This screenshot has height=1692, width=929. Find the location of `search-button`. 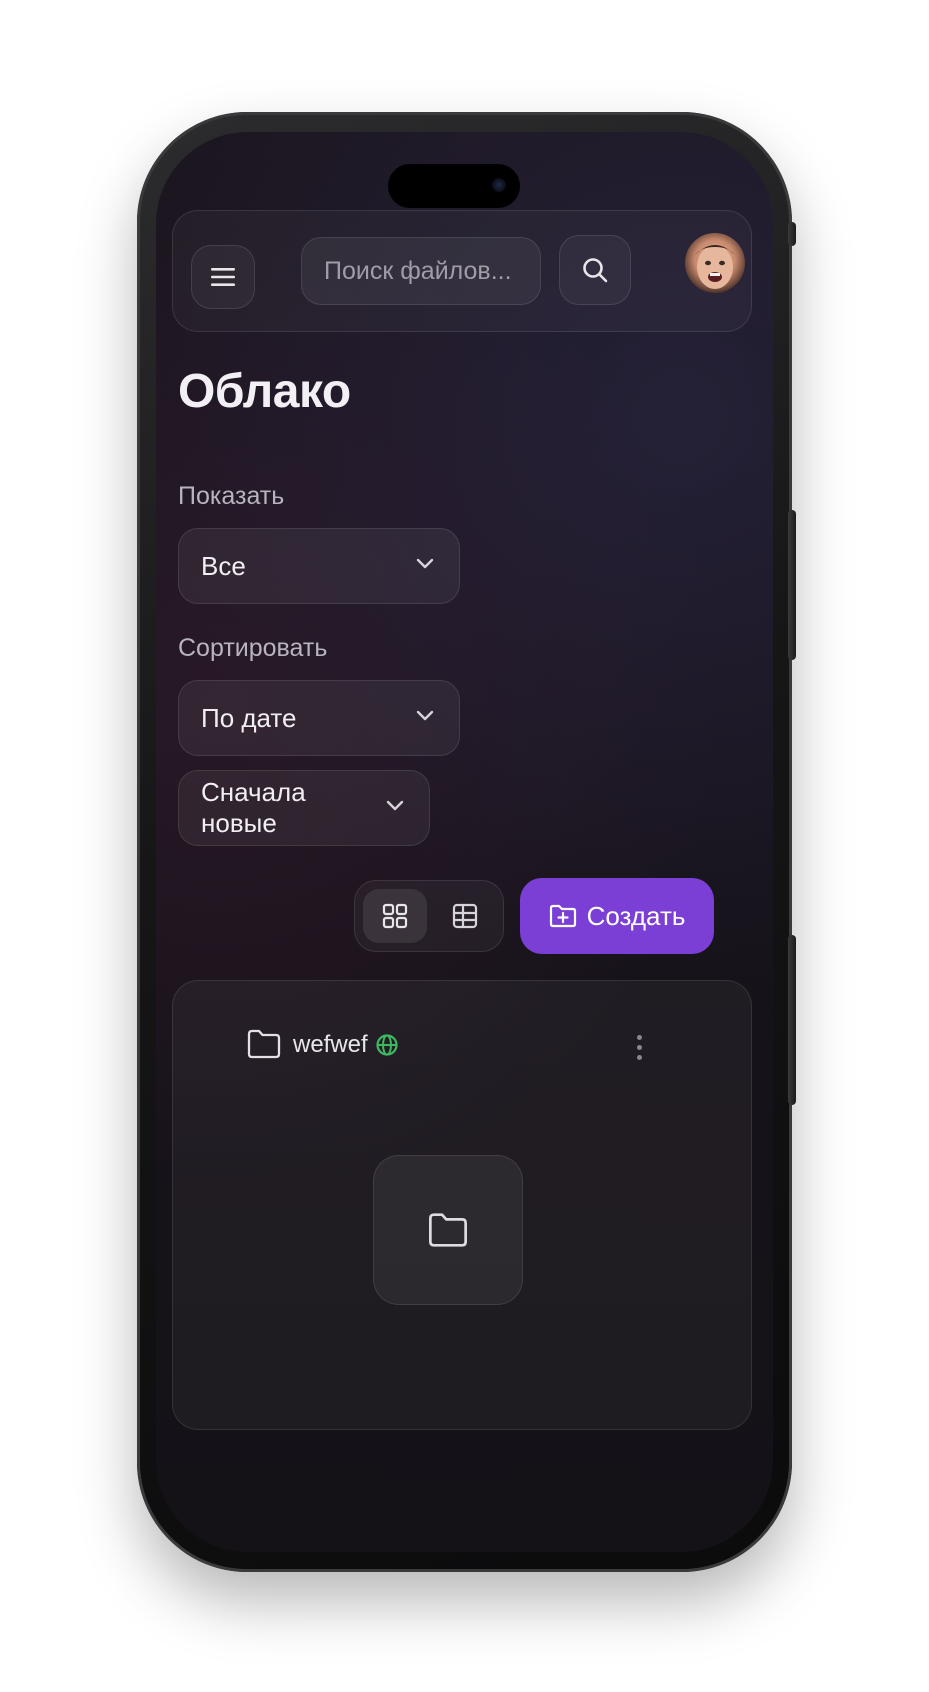

search-button is located at coordinates (595, 270).